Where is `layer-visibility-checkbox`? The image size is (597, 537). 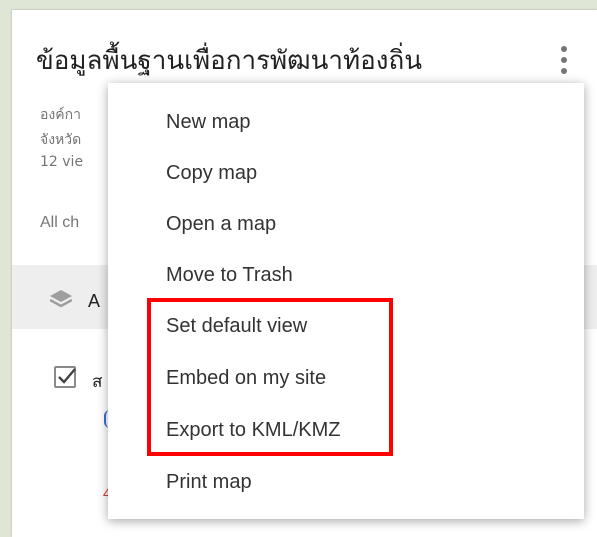
layer-visibility-checkbox is located at coordinates (65, 377).